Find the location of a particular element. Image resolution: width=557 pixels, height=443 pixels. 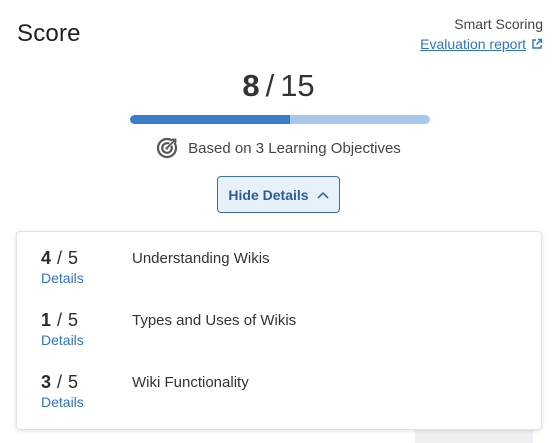

objective-score-obtained: 1 is located at coordinates (46, 320).